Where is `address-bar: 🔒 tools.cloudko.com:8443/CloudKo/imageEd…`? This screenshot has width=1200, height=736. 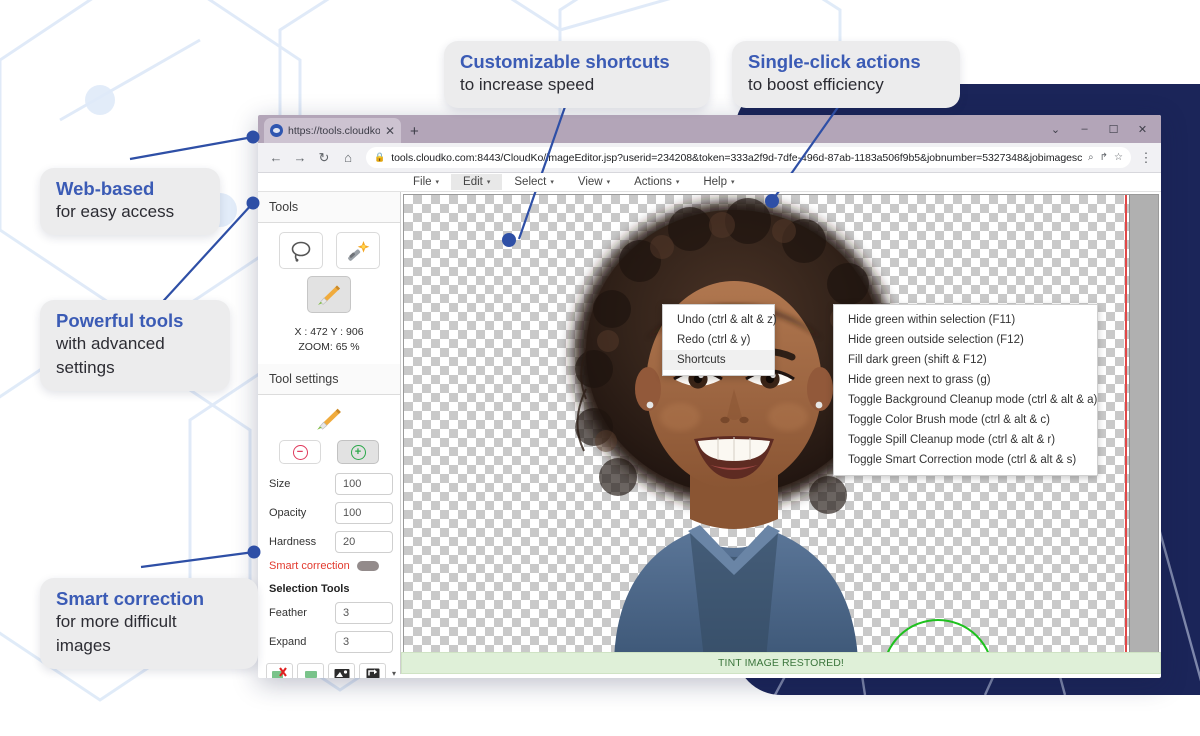 address-bar: 🔒 tools.cloudko.com:8443/CloudKo/imageEd… is located at coordinates (748, 157).